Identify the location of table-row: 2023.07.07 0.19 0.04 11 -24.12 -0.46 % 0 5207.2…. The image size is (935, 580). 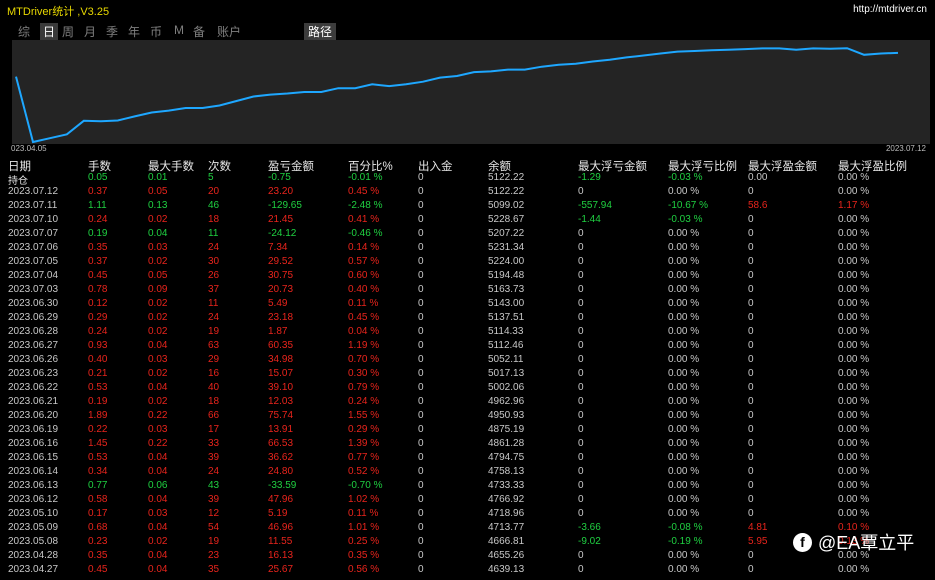
(467, 234).